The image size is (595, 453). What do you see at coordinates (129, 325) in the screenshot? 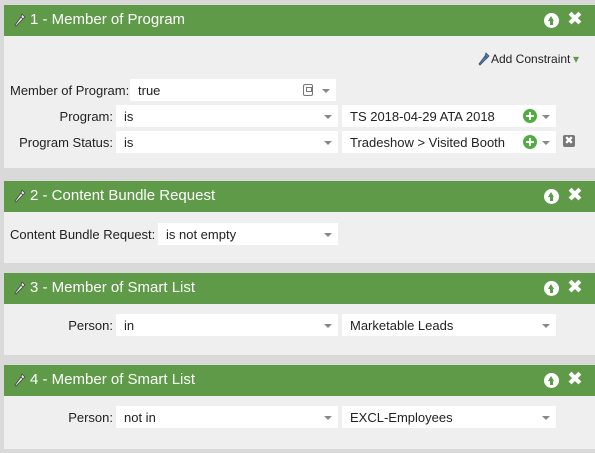
I see `select-value: in` at bounding box center [129, 325].